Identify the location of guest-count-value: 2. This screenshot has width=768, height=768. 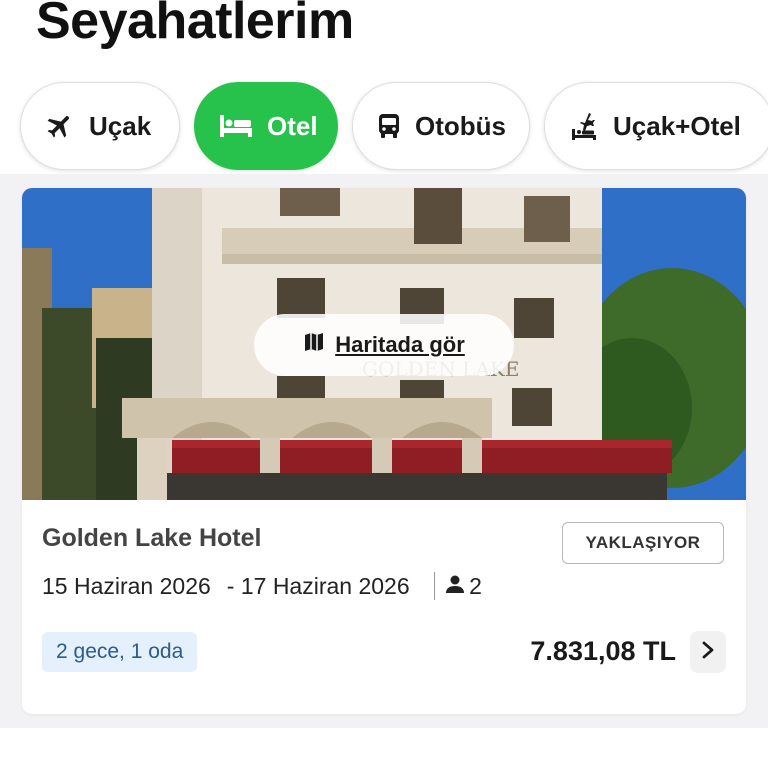
(475, 585).